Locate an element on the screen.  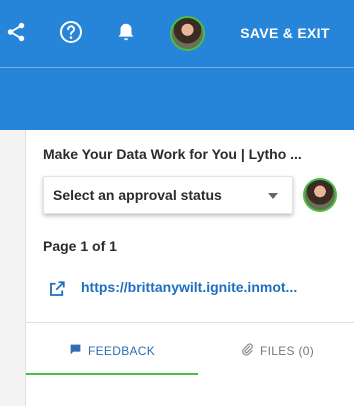
paperclip-icon is located at coordinates (247, 351).